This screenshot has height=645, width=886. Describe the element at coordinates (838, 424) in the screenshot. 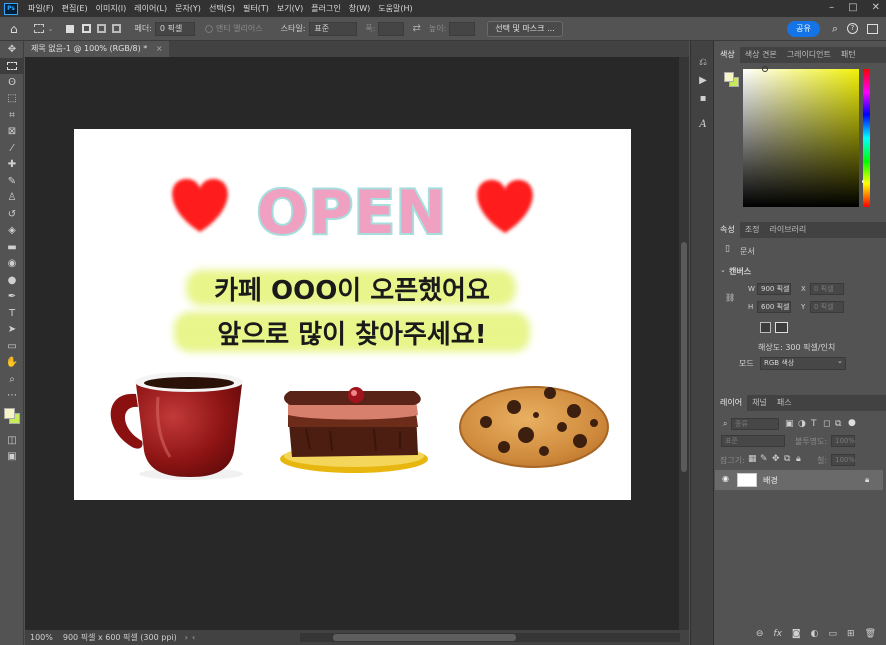

I see `filter-smart-icon: ⧉` at that location.